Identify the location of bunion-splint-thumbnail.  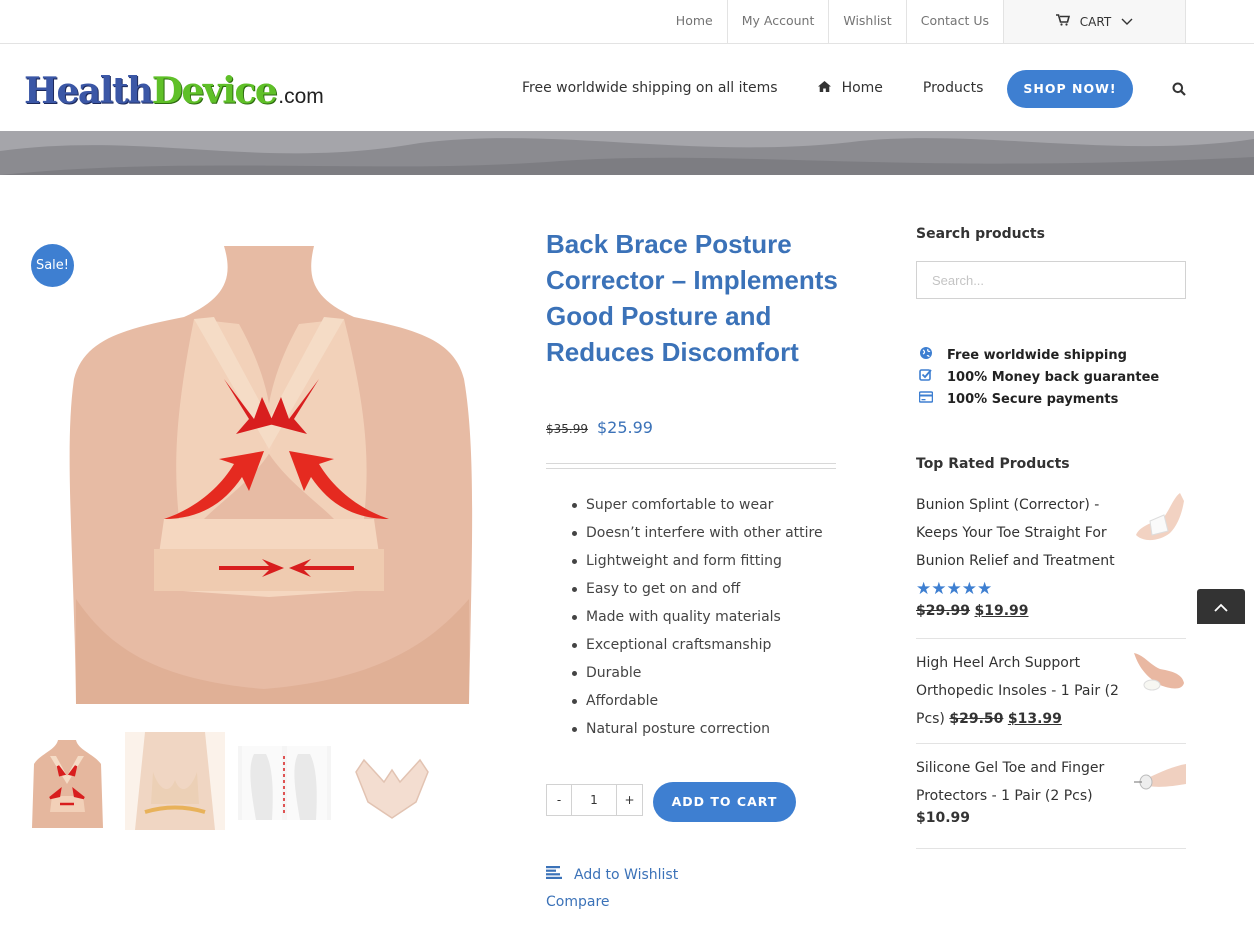
(1158, 519).